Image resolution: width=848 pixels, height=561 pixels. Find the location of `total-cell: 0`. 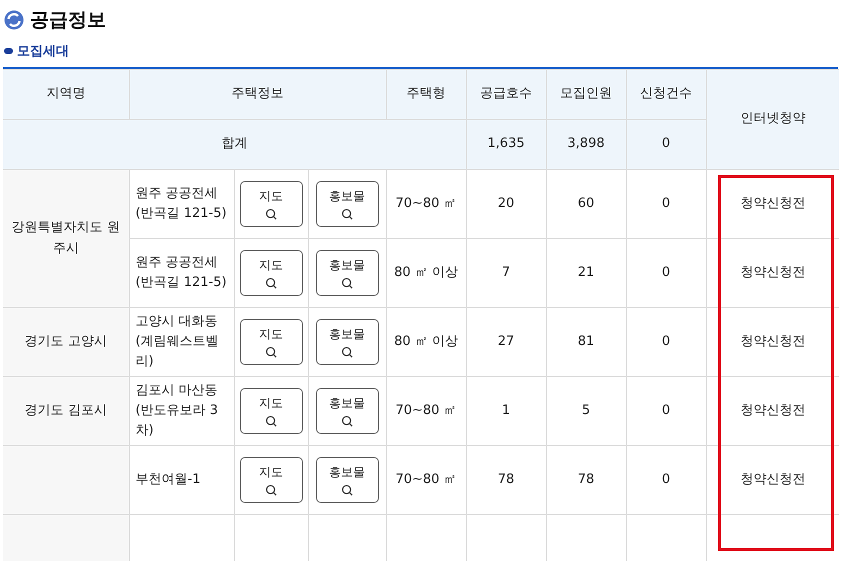

total-cell: 0 is located at coordinates (666, 145).